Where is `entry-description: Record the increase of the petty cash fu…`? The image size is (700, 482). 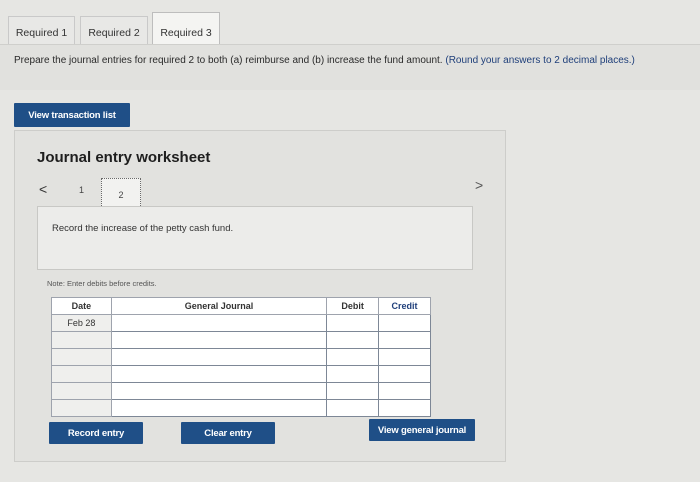 entry-description: Record the increase of the petty cash fu… is located at coordinates (143, 228).